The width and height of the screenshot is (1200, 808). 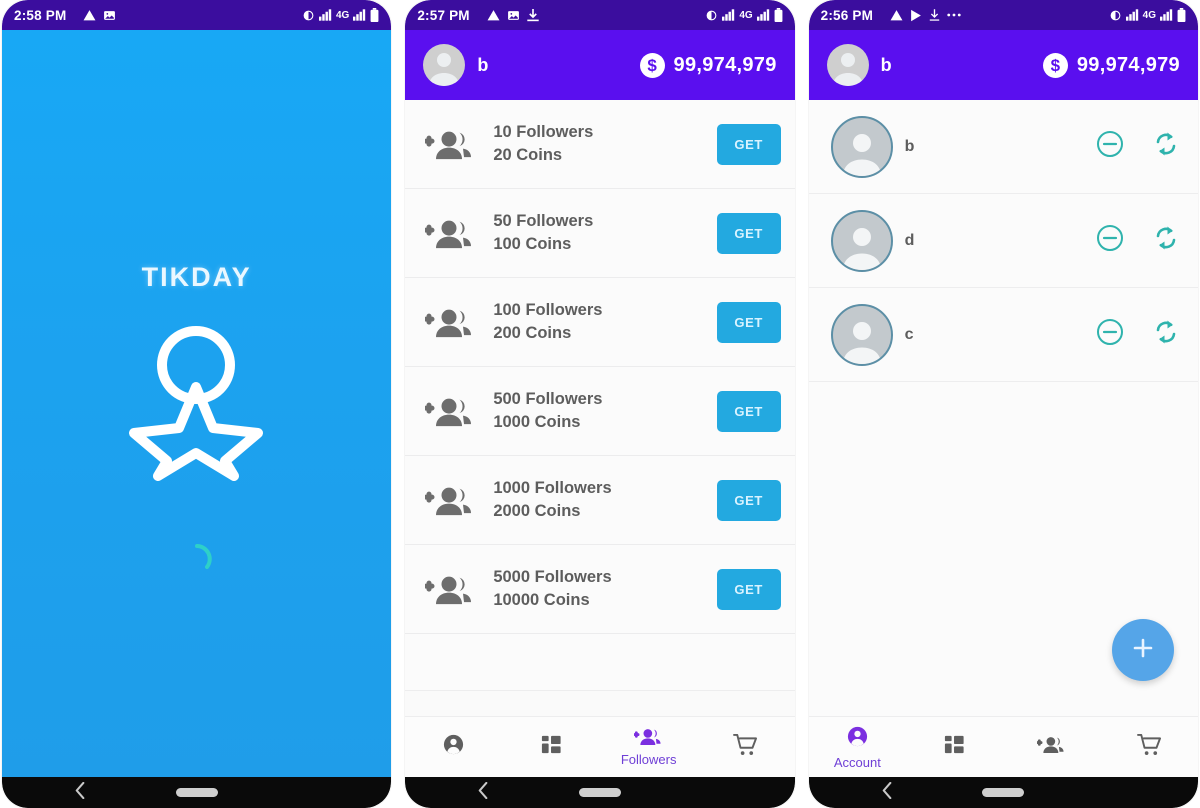 I want to click on tab-followers: Followers, so click(x=648, y=747).